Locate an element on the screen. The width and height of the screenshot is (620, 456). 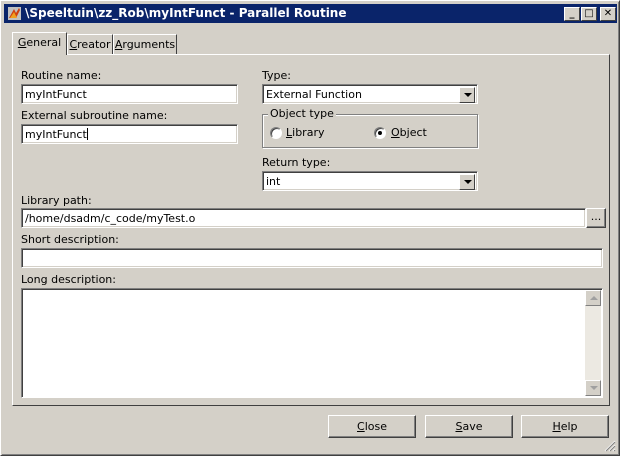
tab-creator-label: reator is located at coordinates (94, 44).